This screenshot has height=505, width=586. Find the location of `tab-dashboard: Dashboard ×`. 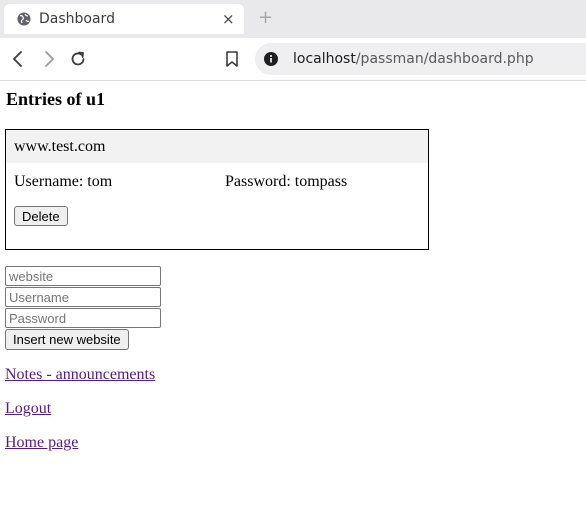

tab-dashboard: Dashboard × is located at coordinates (124, 19).